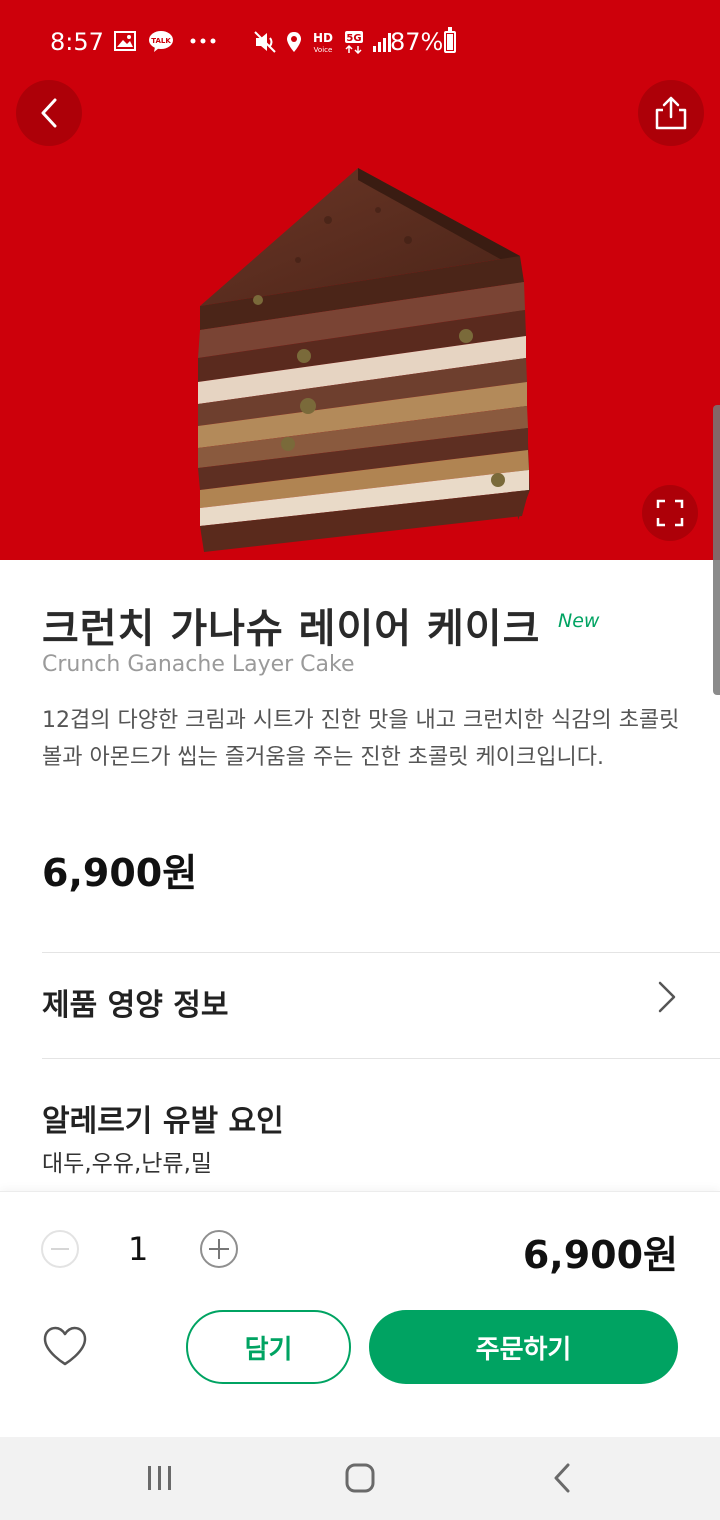 The image size is (720, 1520). I want to click on net-label: 5G, so click(353, 38).